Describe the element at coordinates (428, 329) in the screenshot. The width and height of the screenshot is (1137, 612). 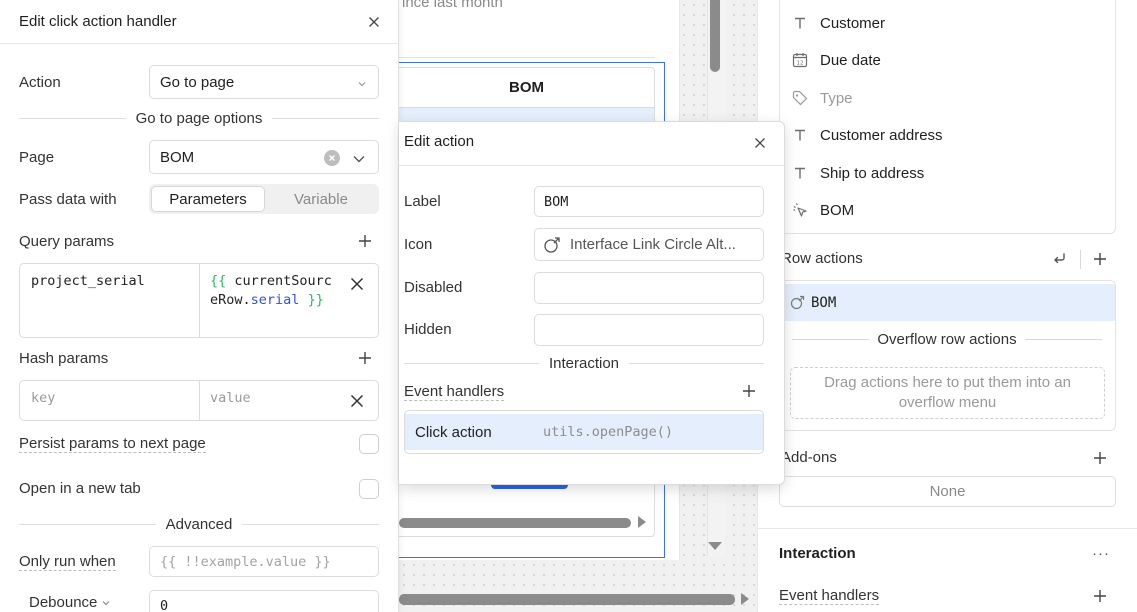
I see `hidden-field-label: Hidden` at that location.